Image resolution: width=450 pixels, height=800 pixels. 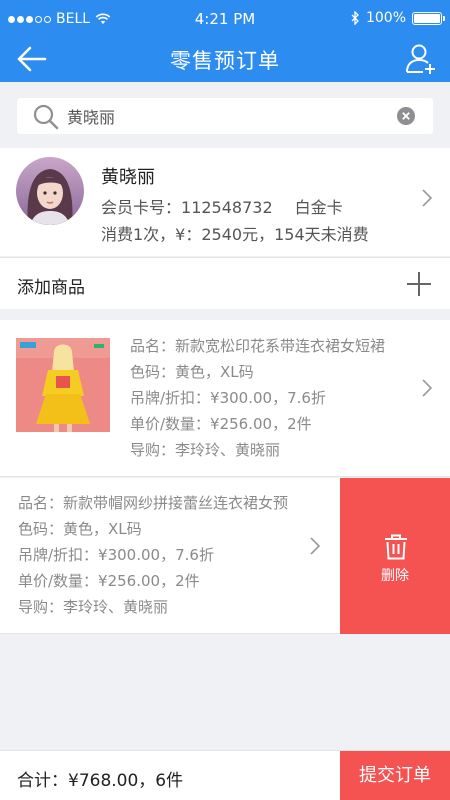 What do you see at coordinates (50, 191) in the screenshot?
I see `avatar` at bounding box center [50, 191].